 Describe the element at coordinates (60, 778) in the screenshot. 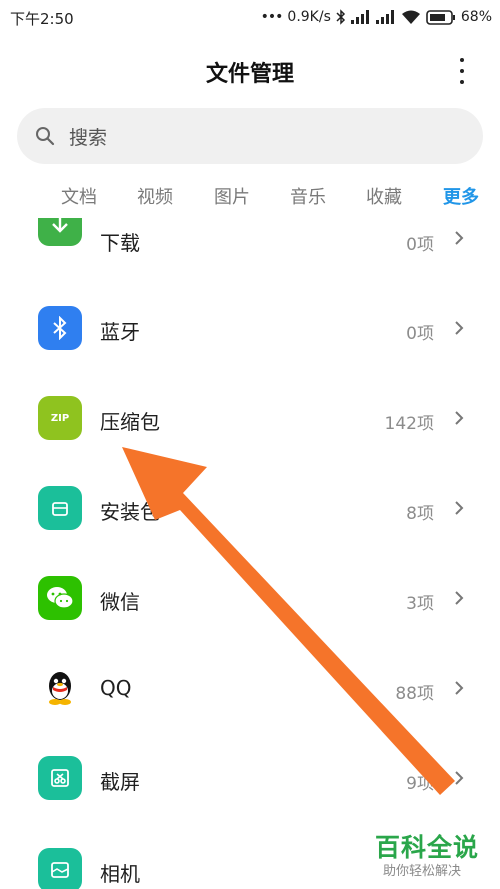

I see `screenshot-icon` at that location.